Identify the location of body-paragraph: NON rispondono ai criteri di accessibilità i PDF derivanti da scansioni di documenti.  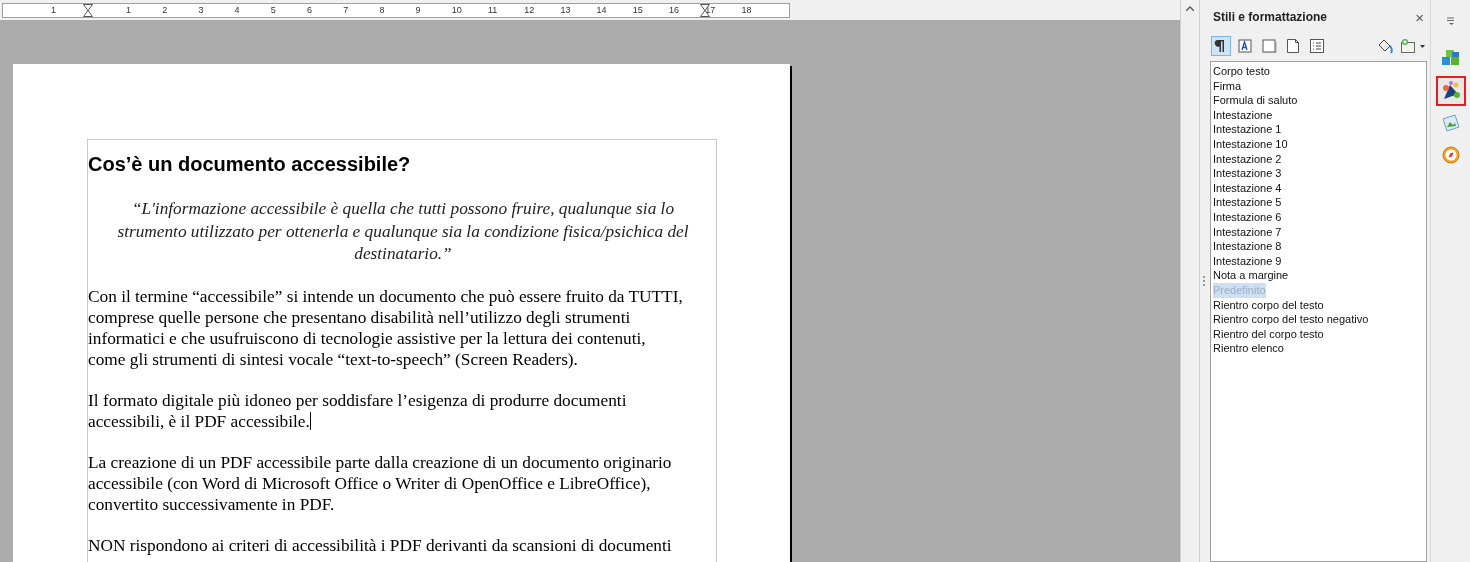
(380, 545).